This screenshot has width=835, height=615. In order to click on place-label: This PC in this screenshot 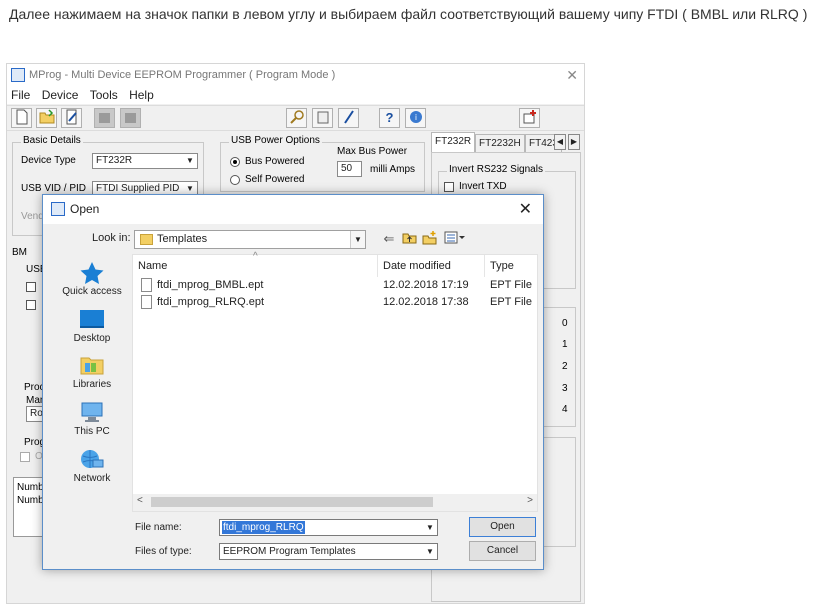, I will do `click(92, 431)`.